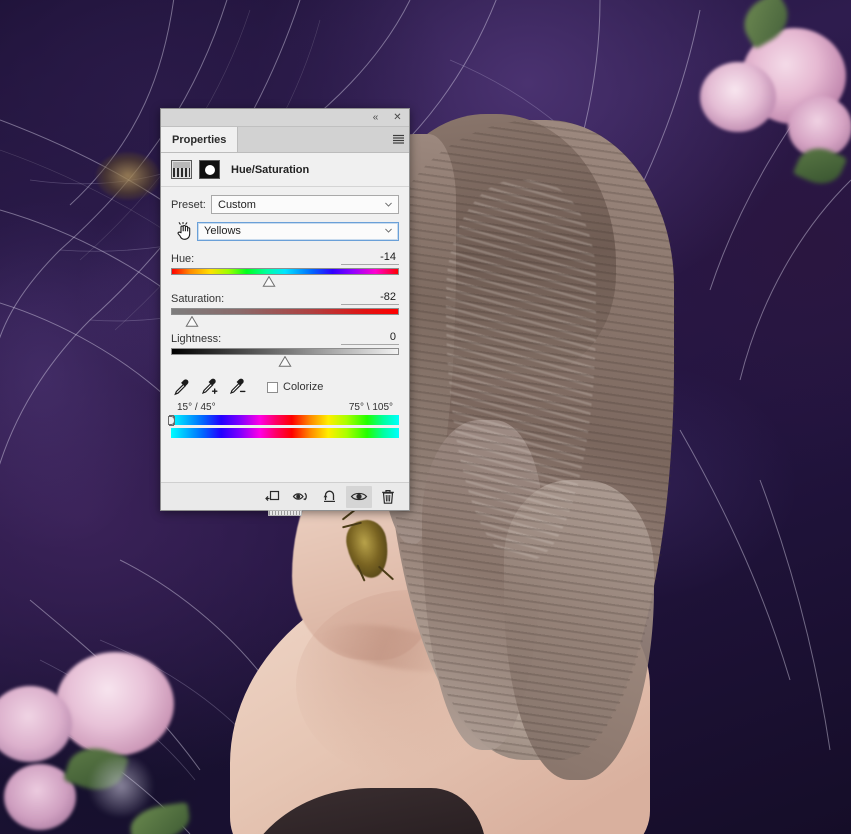 This screenshot has width=851, height=834. I want to click on colorize-checkbox-group: Colorize, so click(295, 387).